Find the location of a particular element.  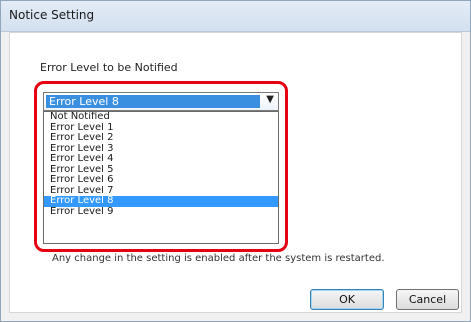

ok-button: OK is located at coordinates (347, 299).